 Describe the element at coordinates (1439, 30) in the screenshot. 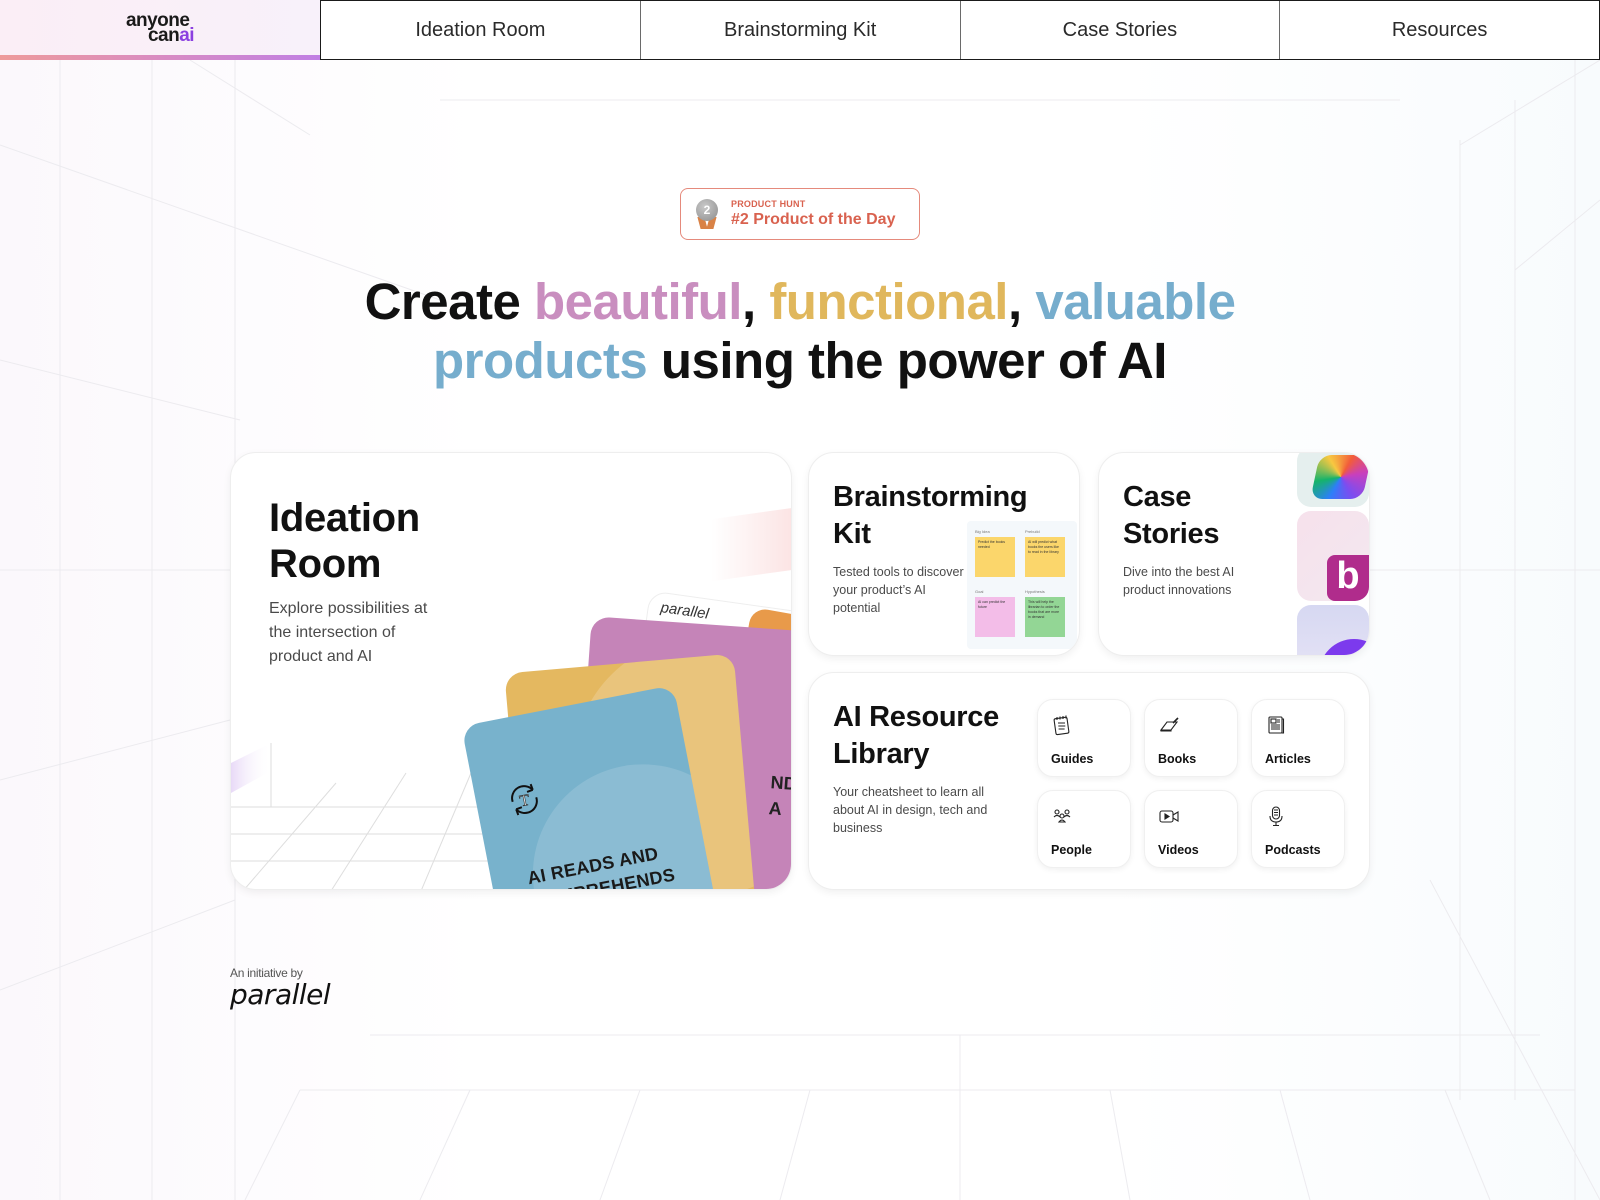

I see `nav-resources: Resources` at that location.